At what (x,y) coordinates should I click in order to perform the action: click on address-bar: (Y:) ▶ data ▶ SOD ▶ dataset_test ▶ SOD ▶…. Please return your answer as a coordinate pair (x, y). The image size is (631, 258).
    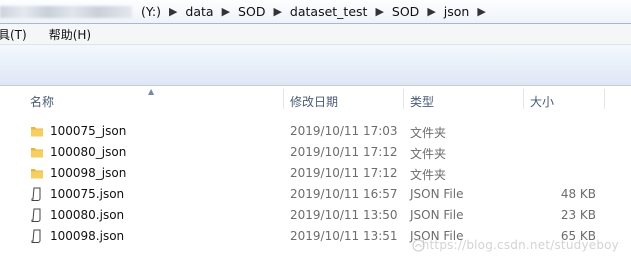
    Looking at the image, I should click on (315, 12).